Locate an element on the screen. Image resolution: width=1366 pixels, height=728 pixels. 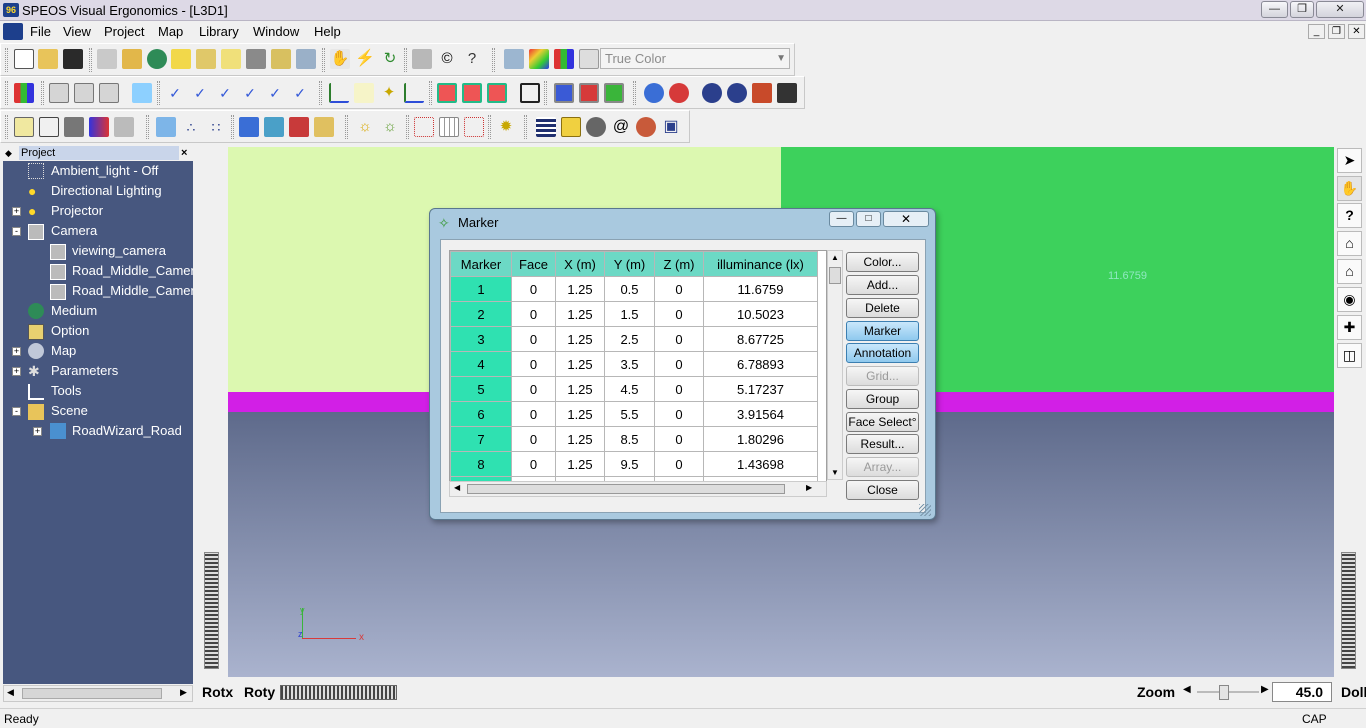
eye-icon is located at coordinates (787, 93).